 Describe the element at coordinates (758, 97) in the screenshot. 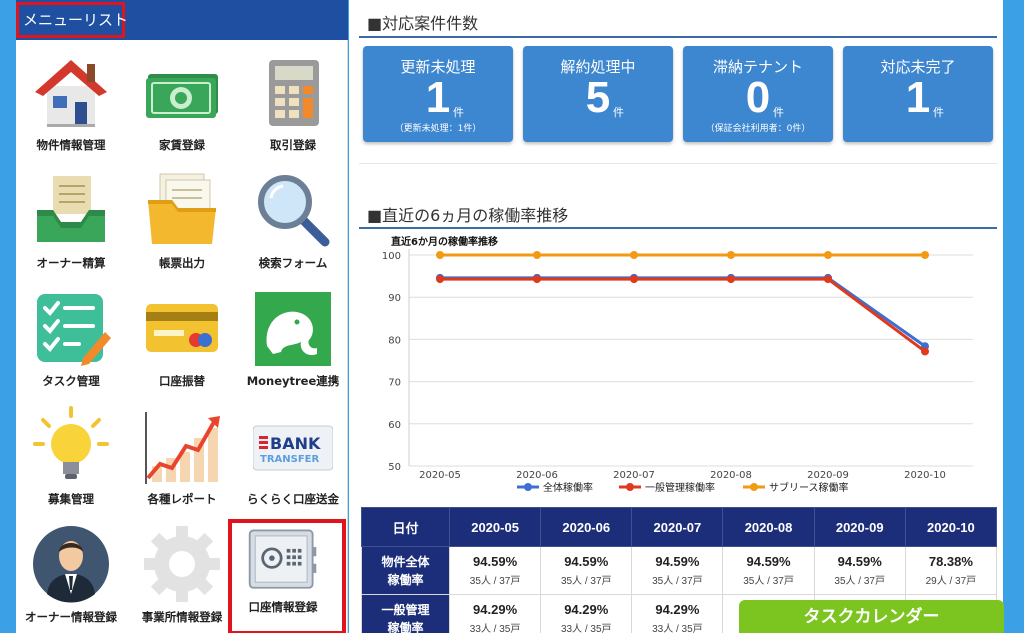

I see `case-card-count: 0` at that location.